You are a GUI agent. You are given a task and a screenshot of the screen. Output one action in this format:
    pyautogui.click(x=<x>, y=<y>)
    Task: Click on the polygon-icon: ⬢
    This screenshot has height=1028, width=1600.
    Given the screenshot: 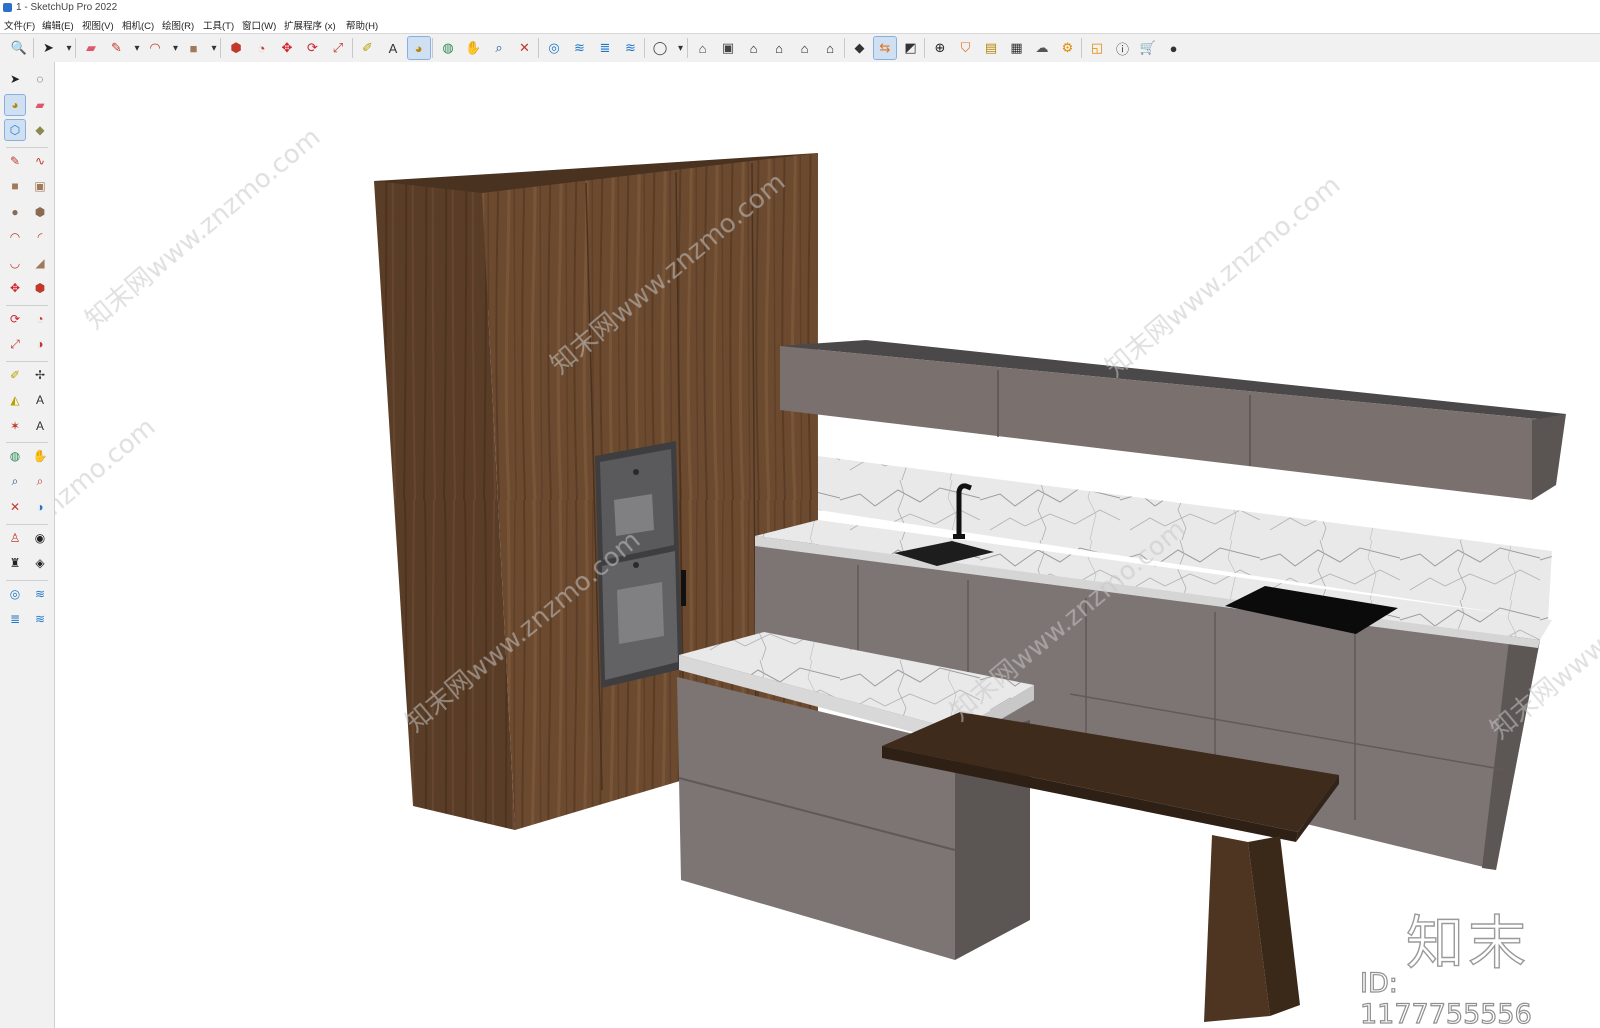 What is the action you would take?
    pyautogui.click(x=40, y=212)
    